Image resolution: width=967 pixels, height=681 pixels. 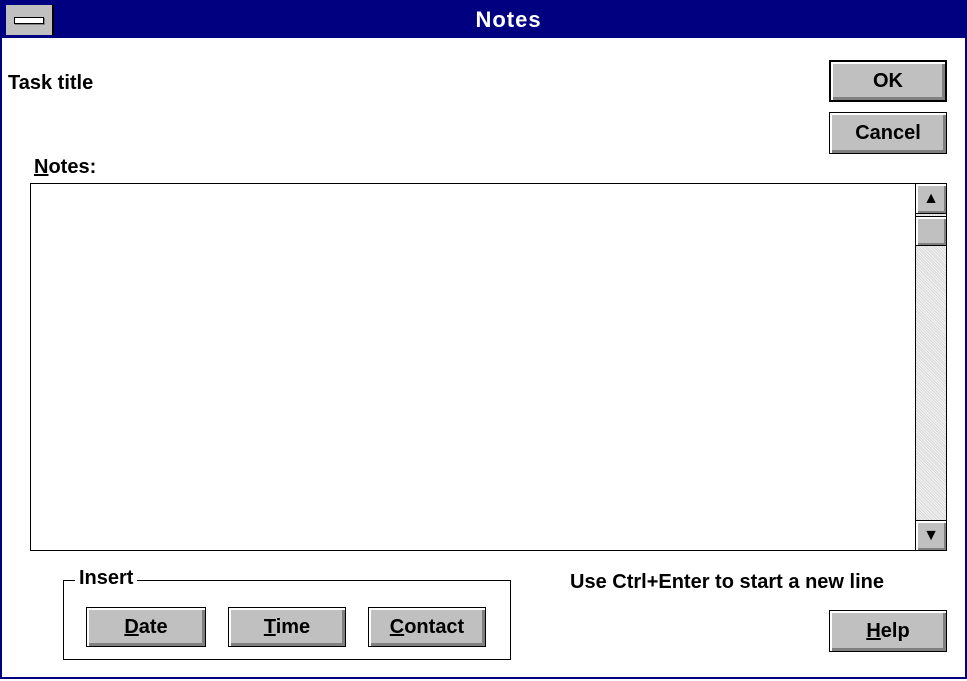 What do you see at coordinates (397, 627) in the screenshot?
I see `contact-accelerator: C` at bounding box center [397, 627].